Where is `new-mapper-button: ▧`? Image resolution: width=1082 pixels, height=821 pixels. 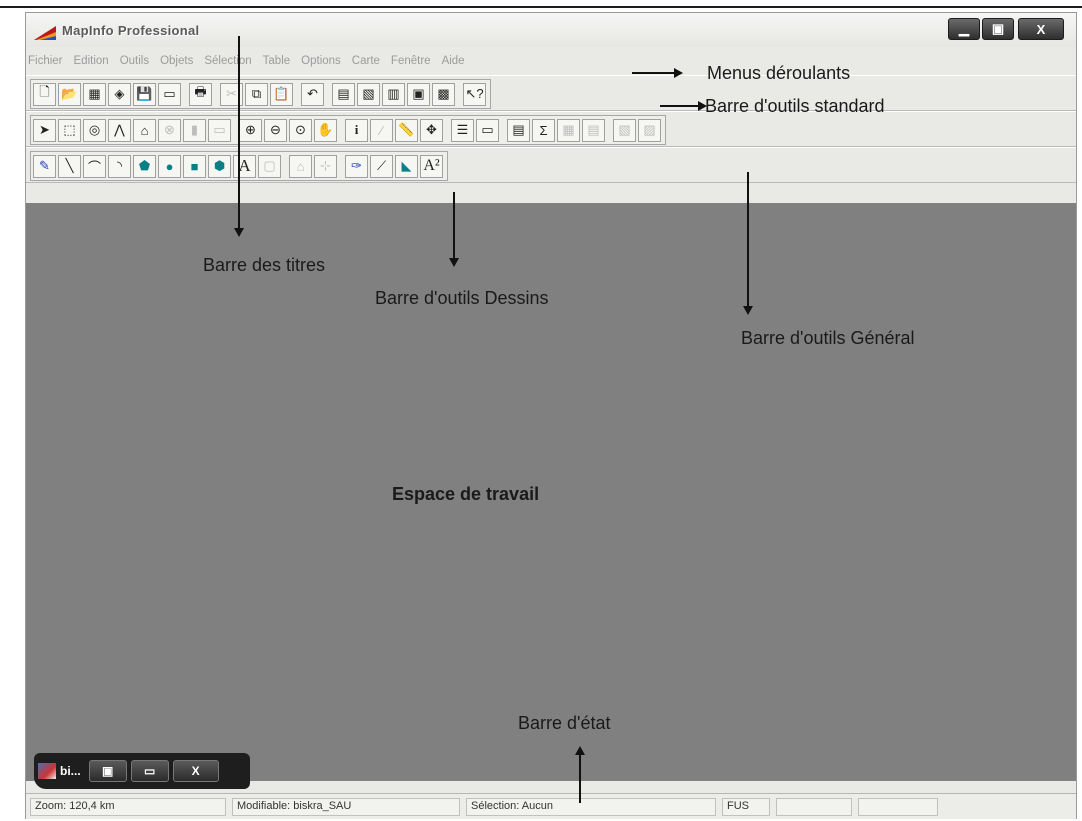 new-mapper-button: ▧ is located at coordinates (368, 94).